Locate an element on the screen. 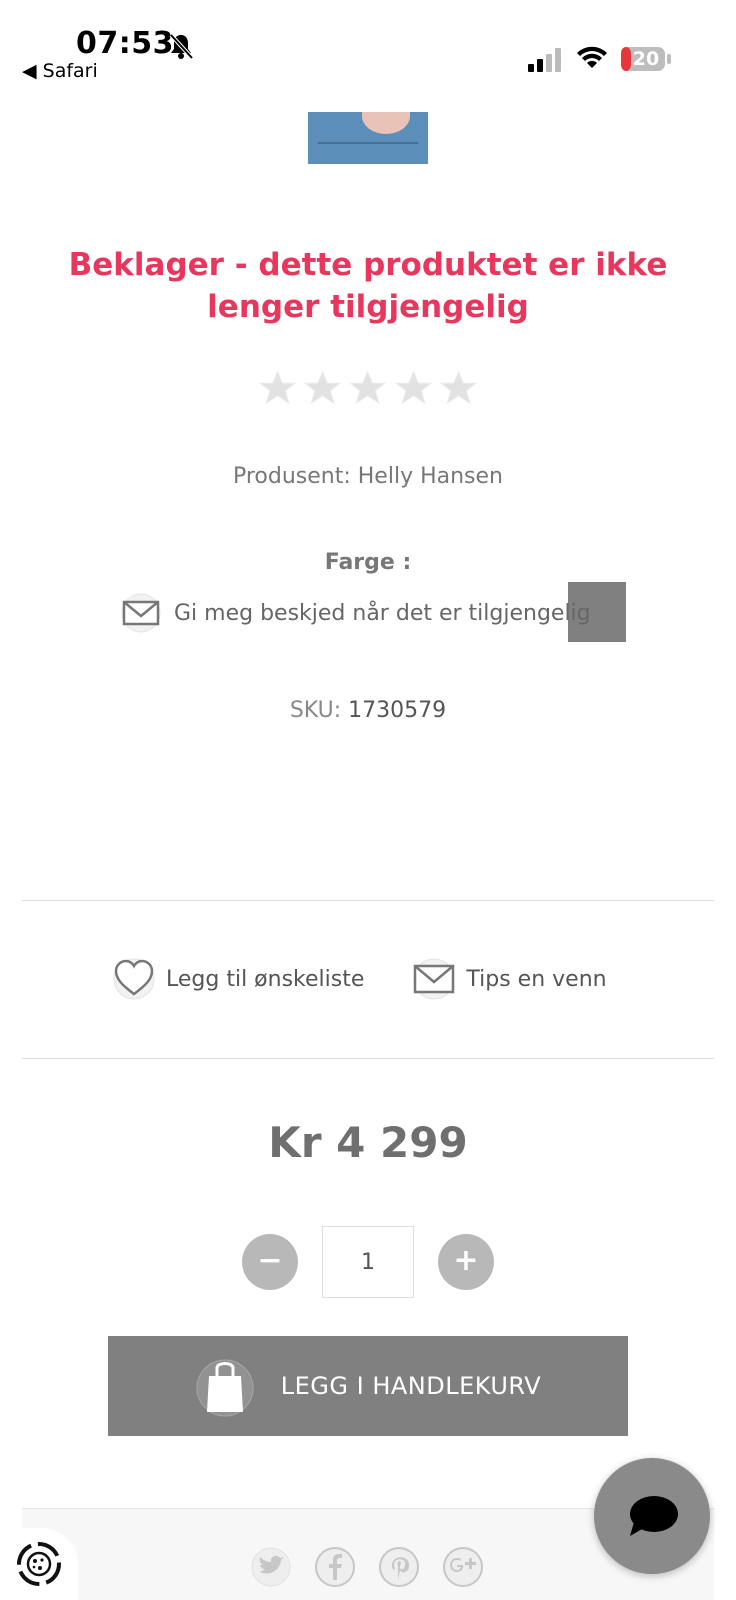 This screenshot has height=1600, width=736. add-to-cart-label: LEGG I HANDLEKURV is located at coordinates (411, 1386).